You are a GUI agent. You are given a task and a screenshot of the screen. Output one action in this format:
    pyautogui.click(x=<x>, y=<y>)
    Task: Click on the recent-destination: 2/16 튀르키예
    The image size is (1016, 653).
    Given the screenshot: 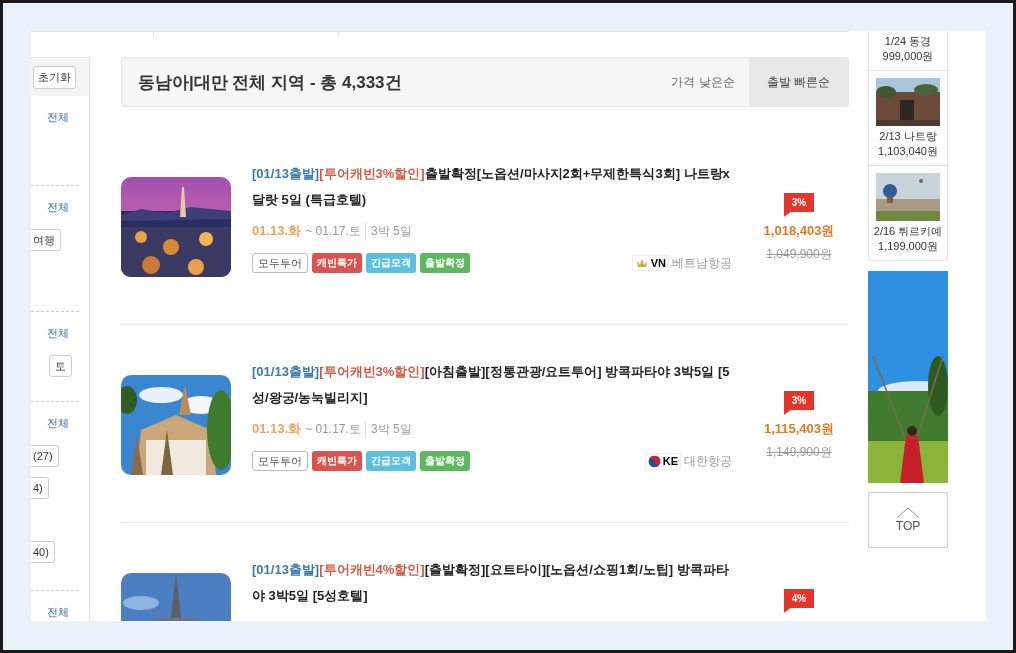 What is the action you would take?
    pyautogui.click(x=908, y=231)
    